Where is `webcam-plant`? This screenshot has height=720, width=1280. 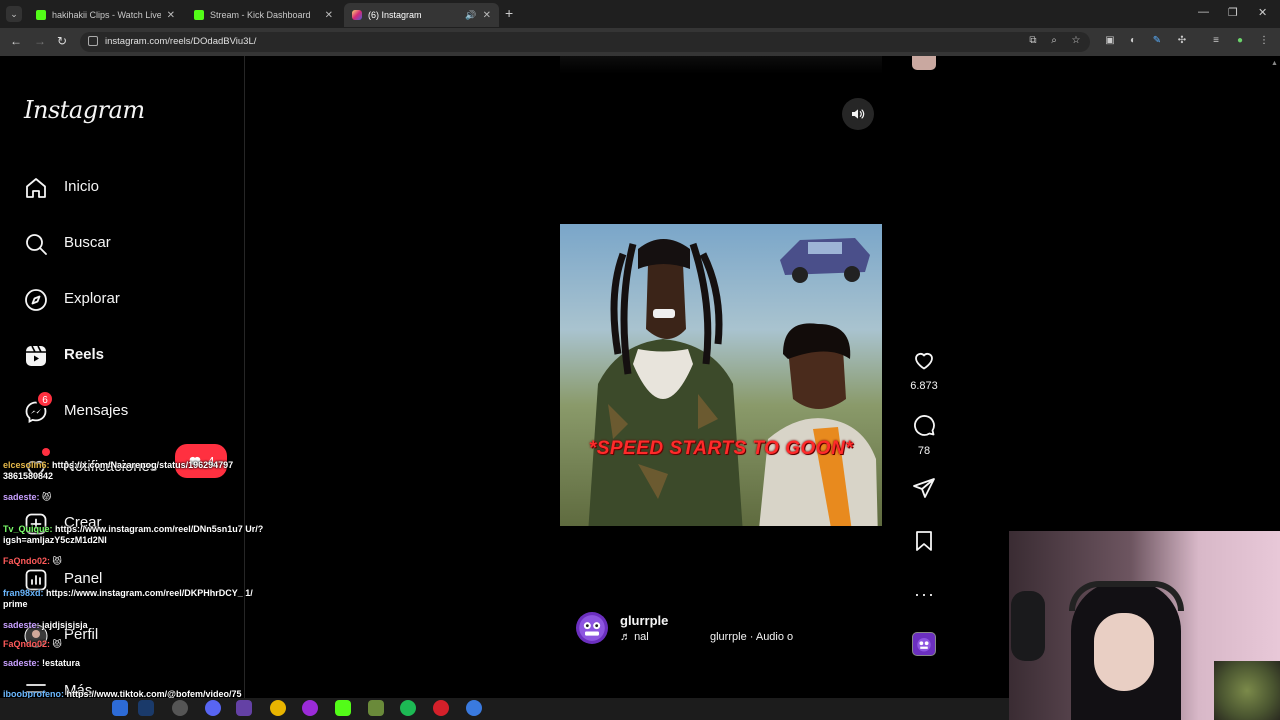
webcam-plant is located at coordinates (1247, 690).